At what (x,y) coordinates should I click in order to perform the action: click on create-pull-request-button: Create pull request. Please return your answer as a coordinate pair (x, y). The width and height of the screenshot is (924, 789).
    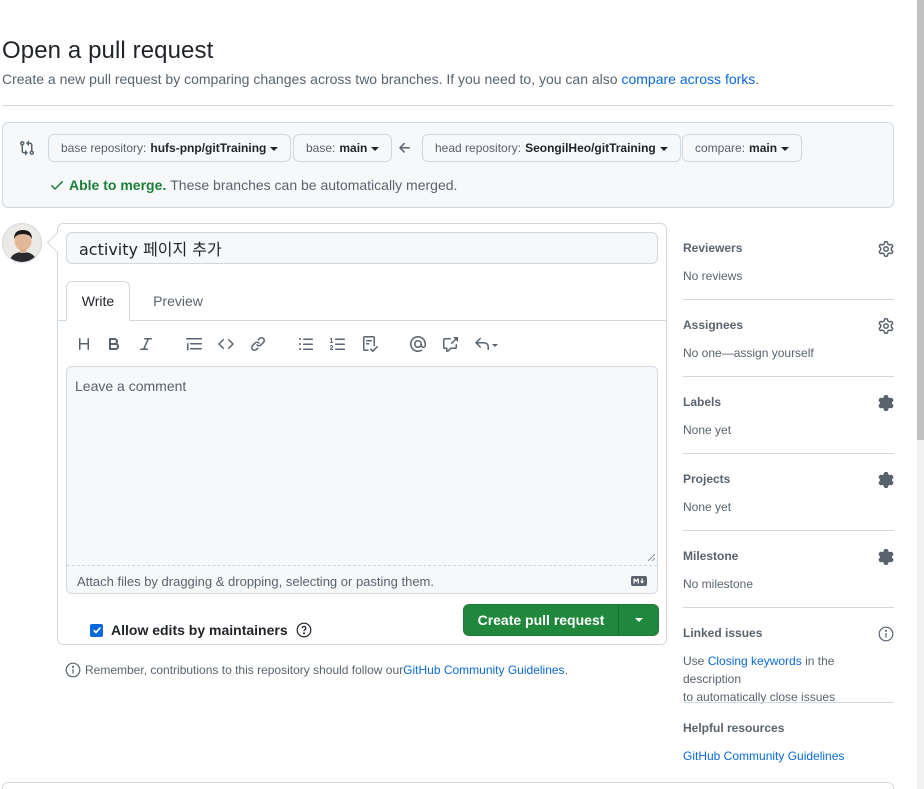
    Looking at the image, I should click on (541, 620).